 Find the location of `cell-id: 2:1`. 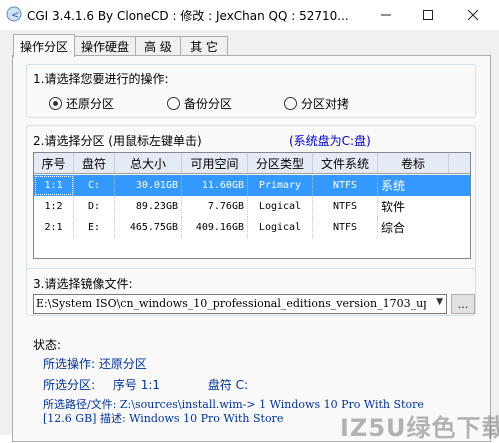

cell-id: 2:1 is located at coordinates (54, 227).